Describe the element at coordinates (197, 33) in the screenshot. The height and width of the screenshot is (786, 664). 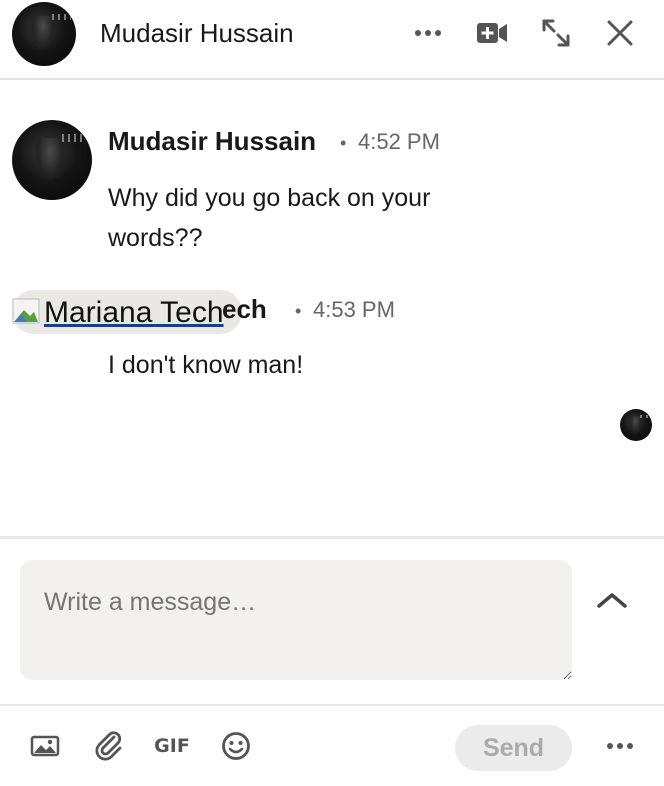
I see `header-contact-name: Mudasir Hussain` at that location.